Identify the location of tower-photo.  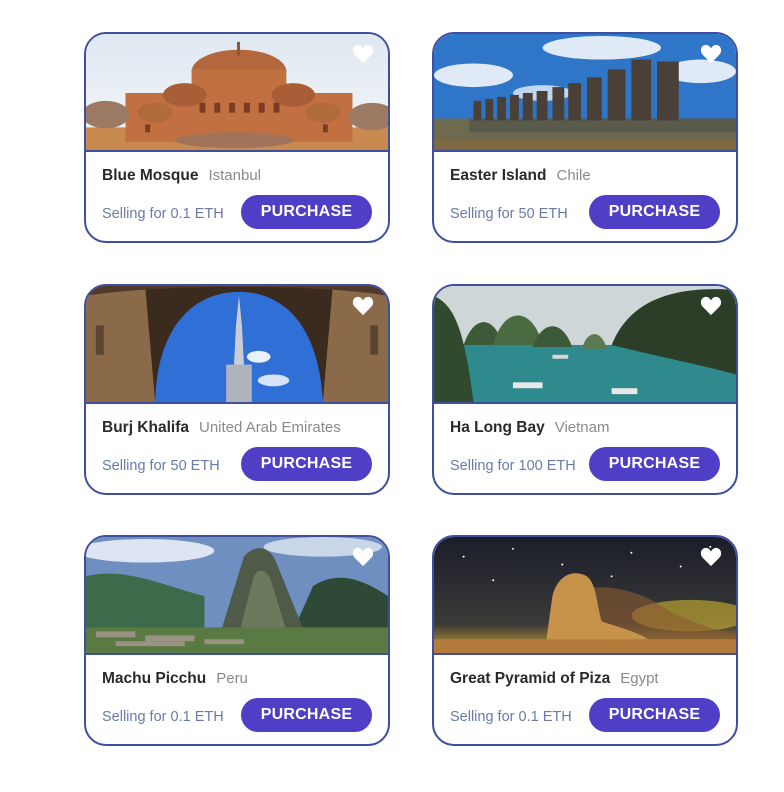
(237, 345).